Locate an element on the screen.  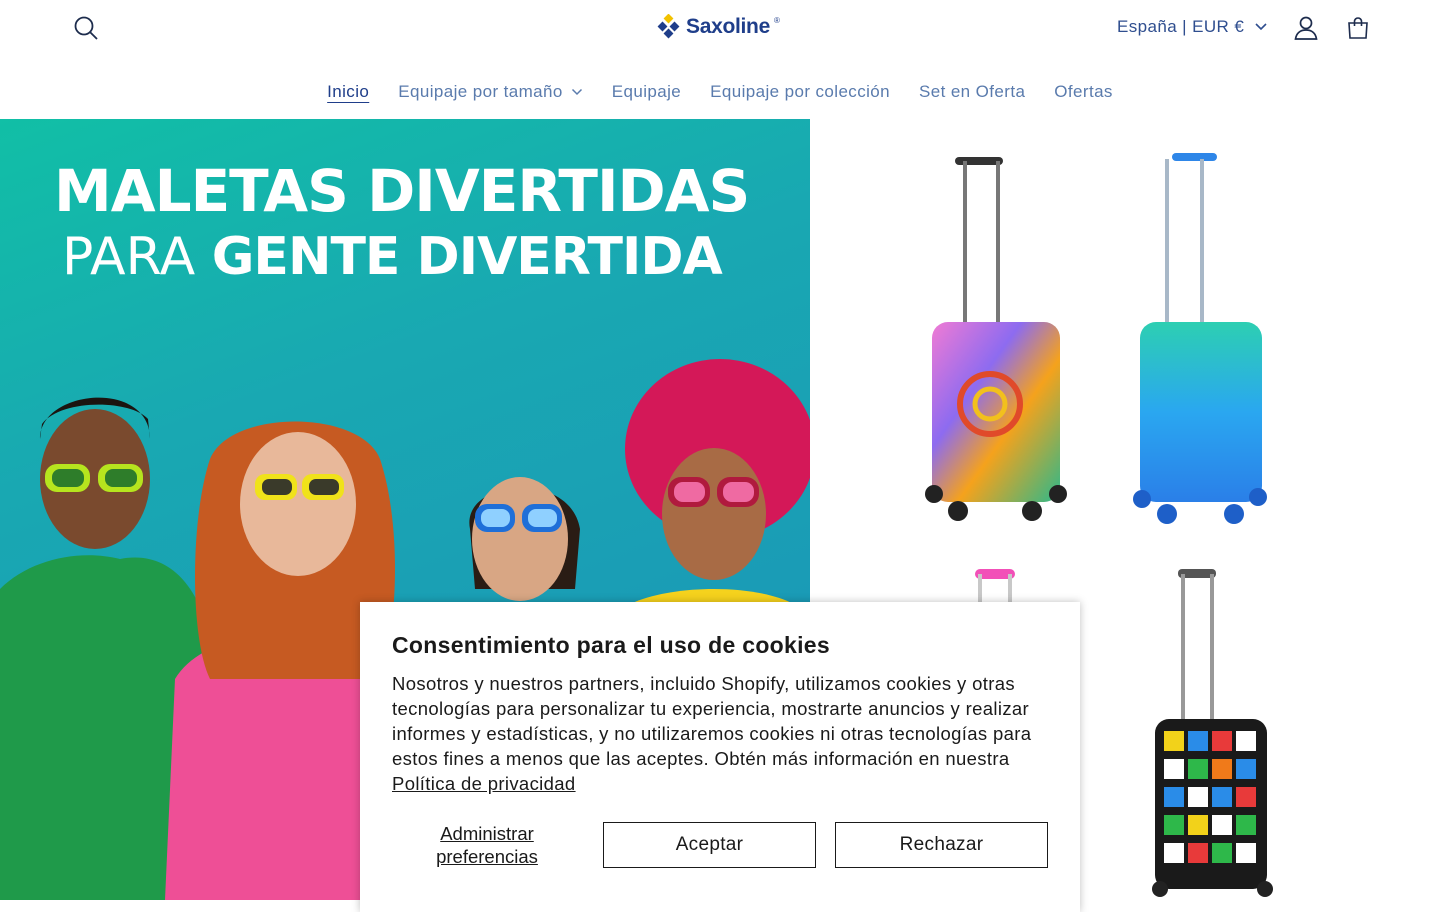
nav-item-equipaje: Equipaje is located at coordinates (646, 92).